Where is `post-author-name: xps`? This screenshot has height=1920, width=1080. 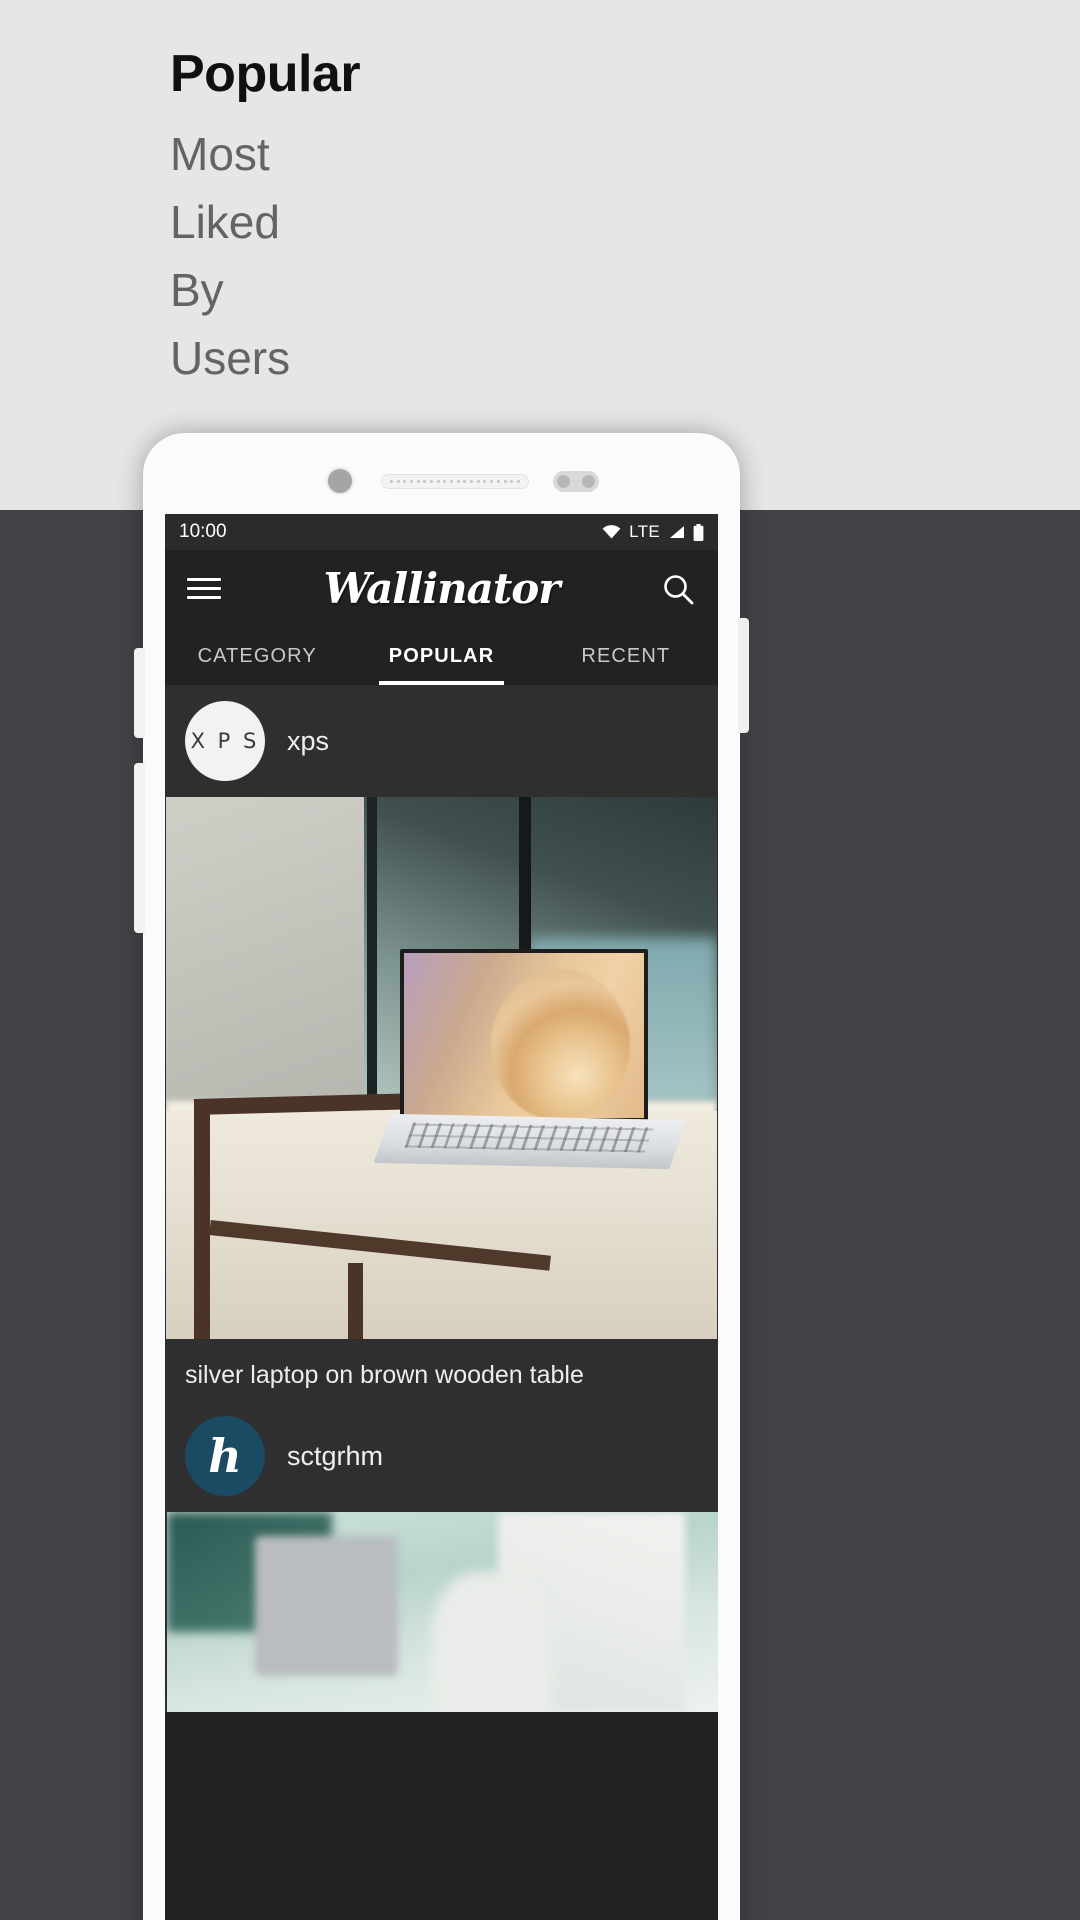 post-author-name: xps is located at coordinates (308, 741).